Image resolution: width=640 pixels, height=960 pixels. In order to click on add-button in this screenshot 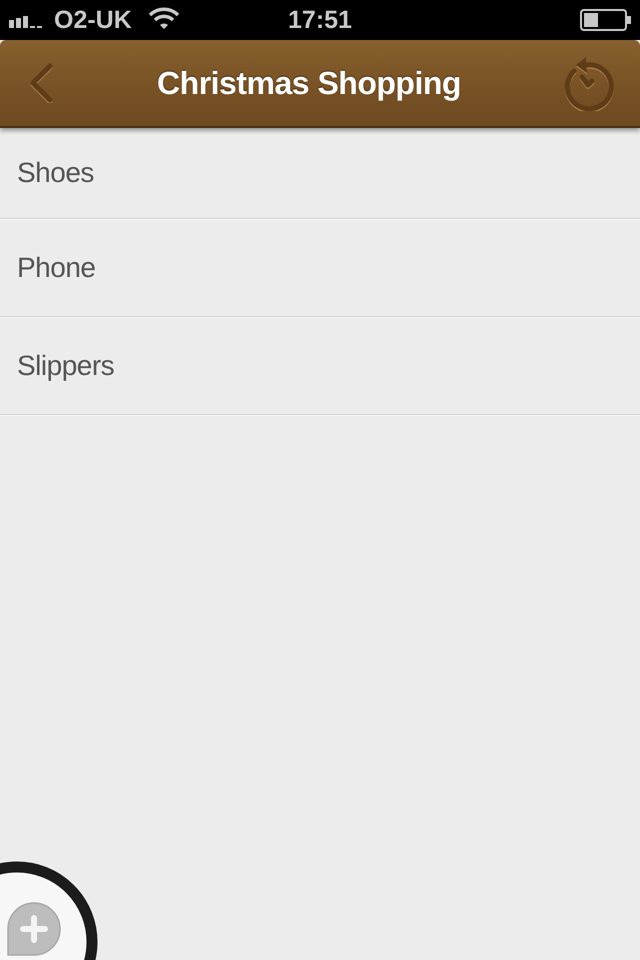, I will do `click(50, 910)`.